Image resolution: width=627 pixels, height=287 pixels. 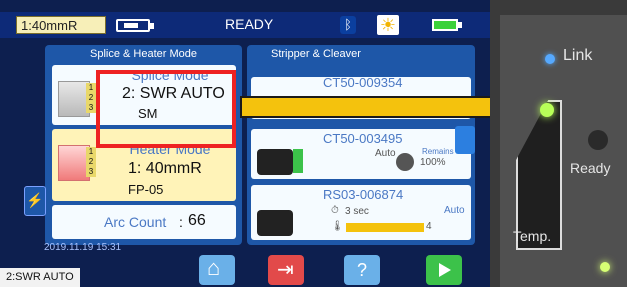 I want to click on bluetooth-icon: ᛒ, so click(x=348, y=25).